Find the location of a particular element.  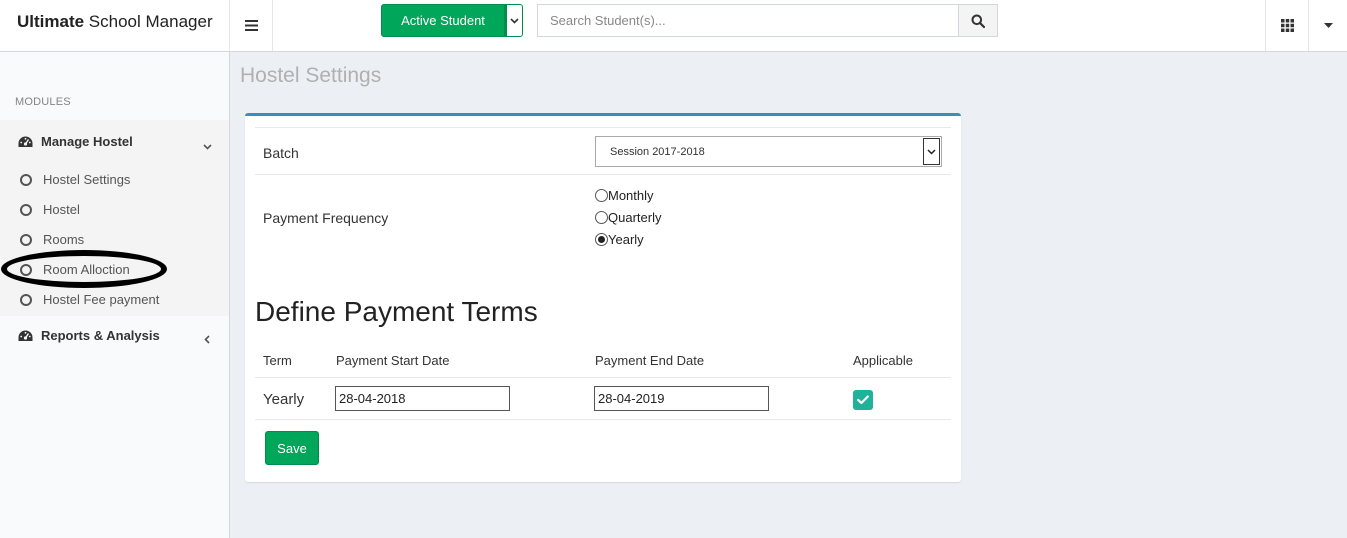

radio-label: Yearly is located at coordinates (626, 239).